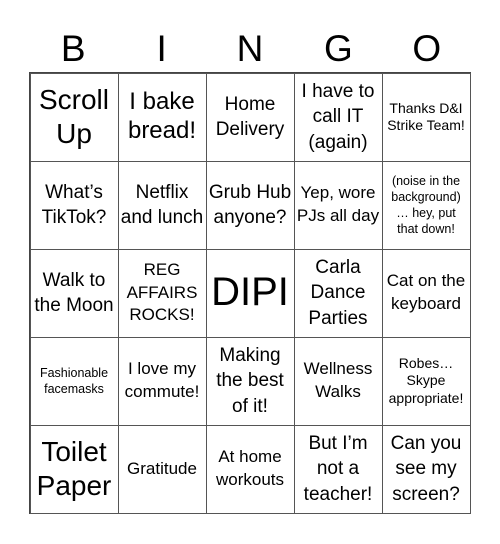  I want to click on bingo-cell: Making the best of it!, so click(250, 381).